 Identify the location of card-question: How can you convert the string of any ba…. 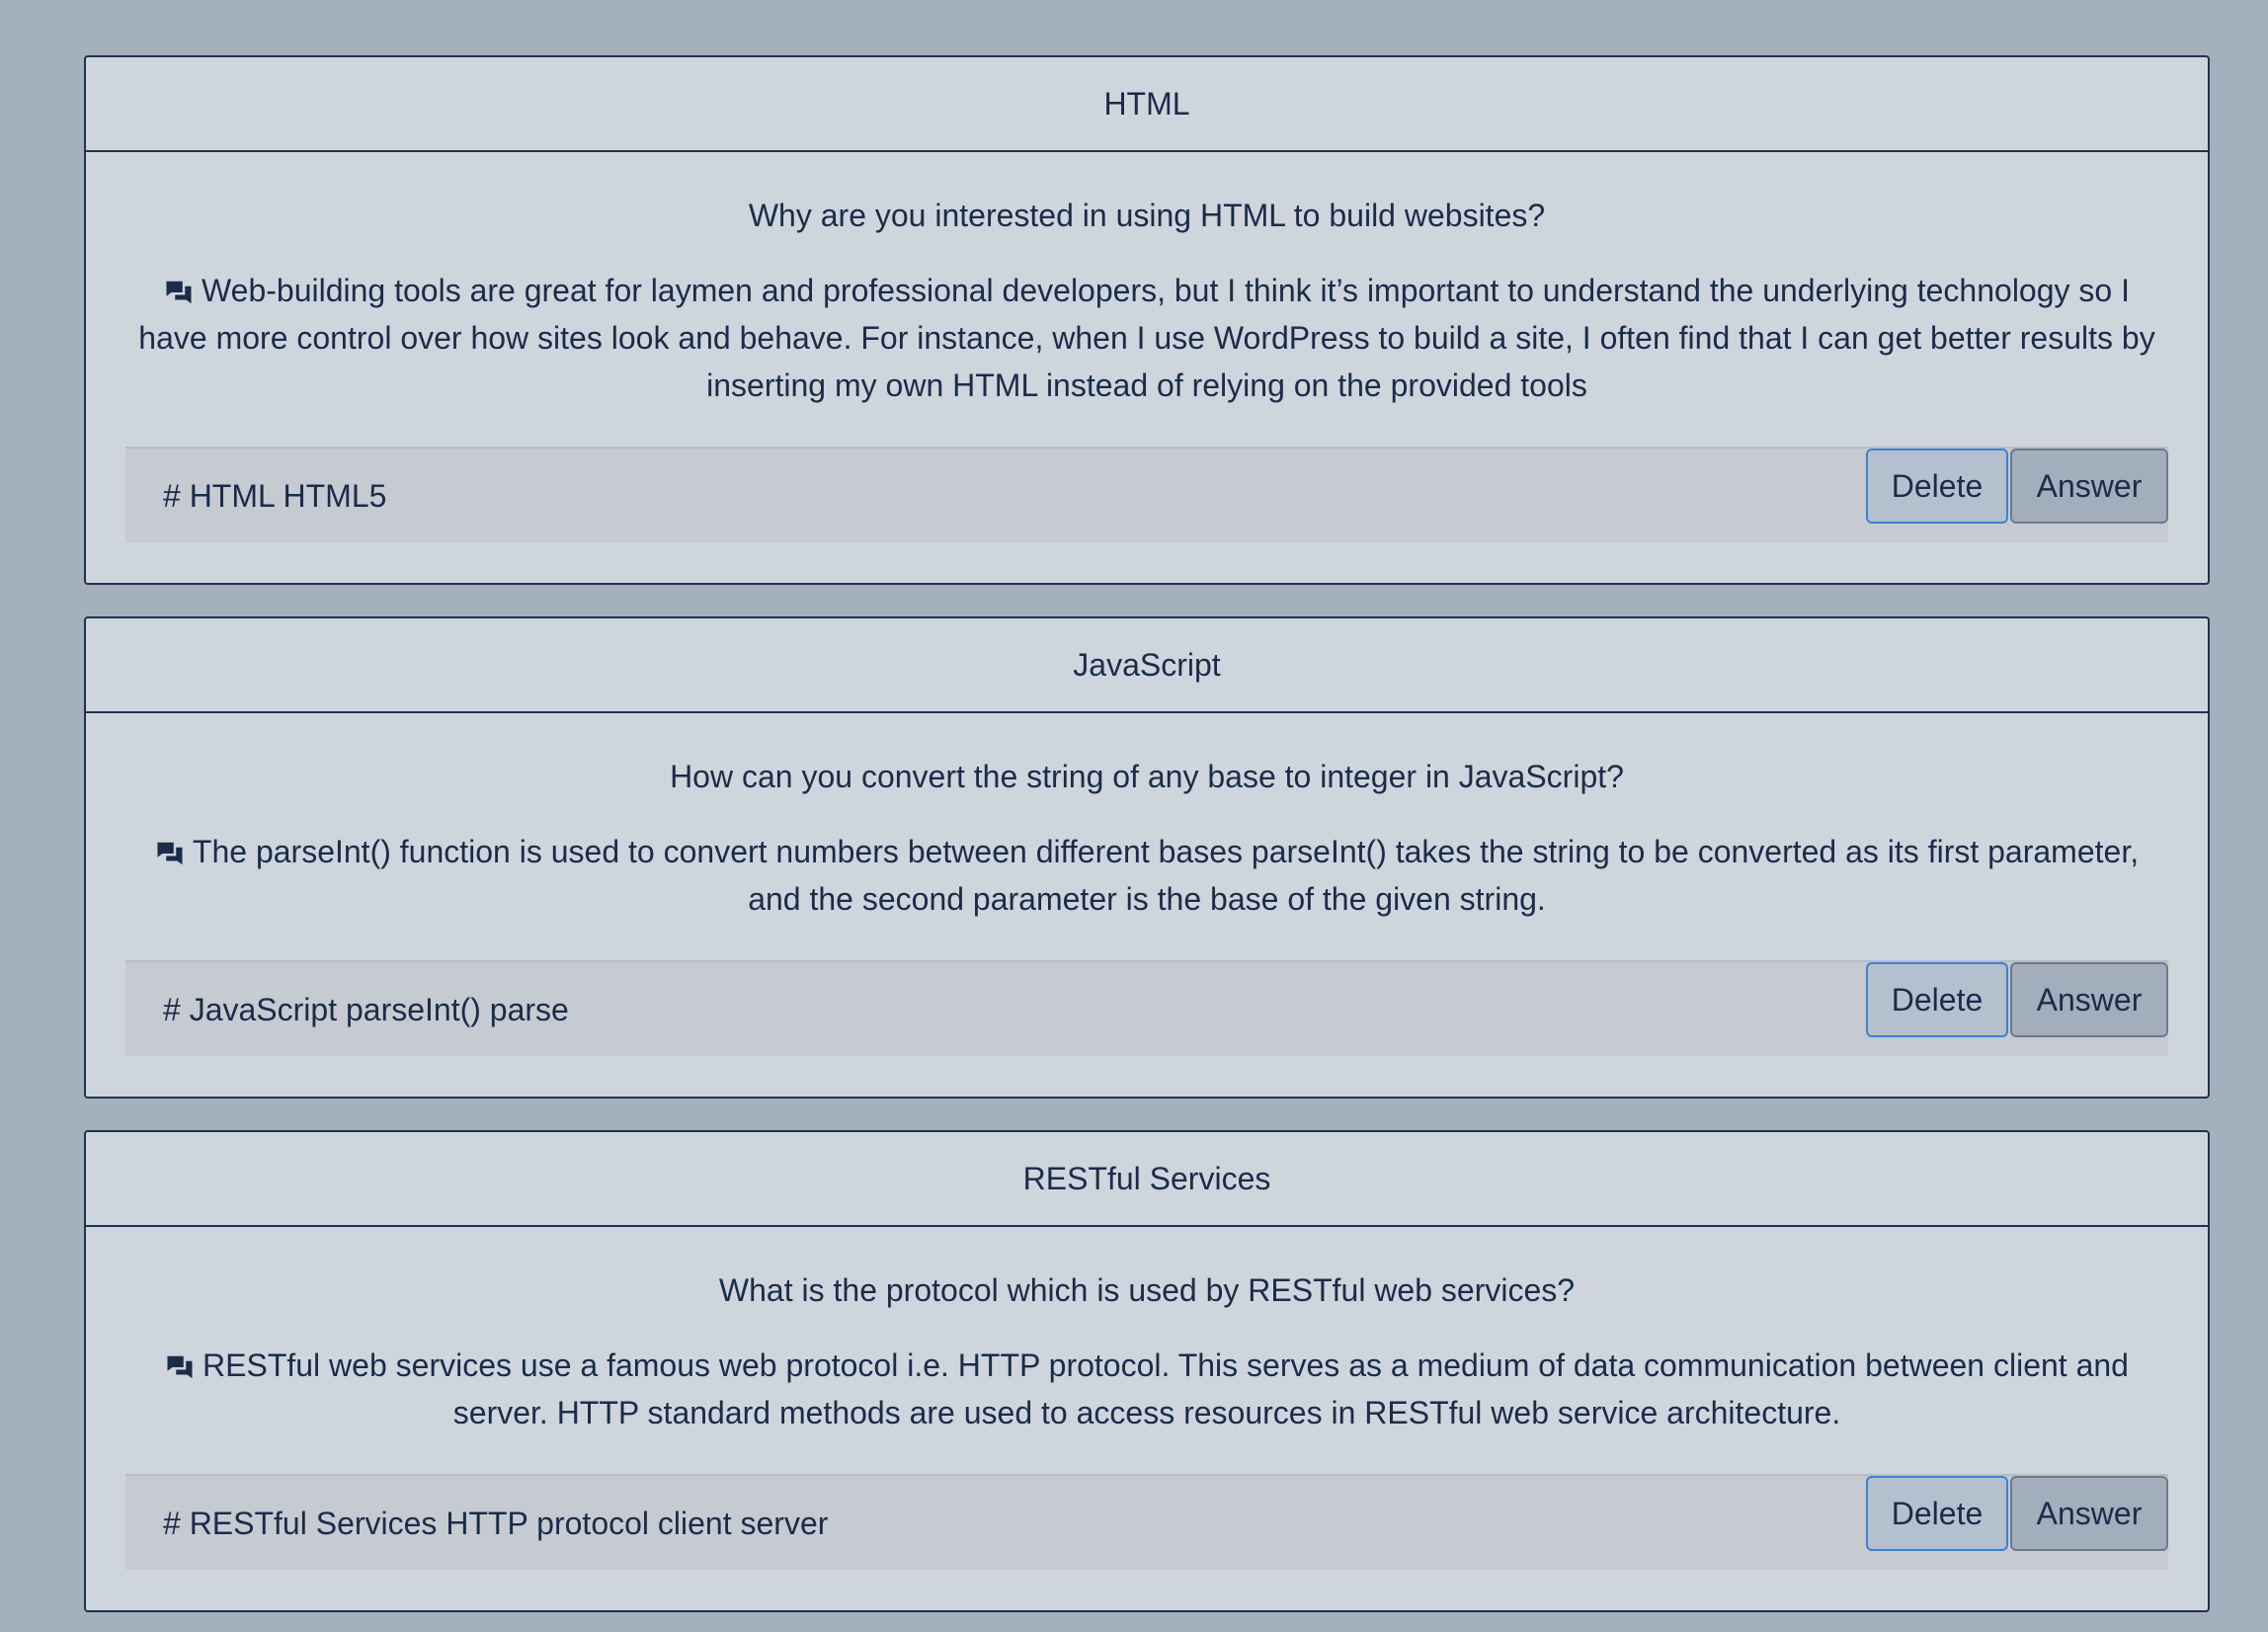
(1147, 776).